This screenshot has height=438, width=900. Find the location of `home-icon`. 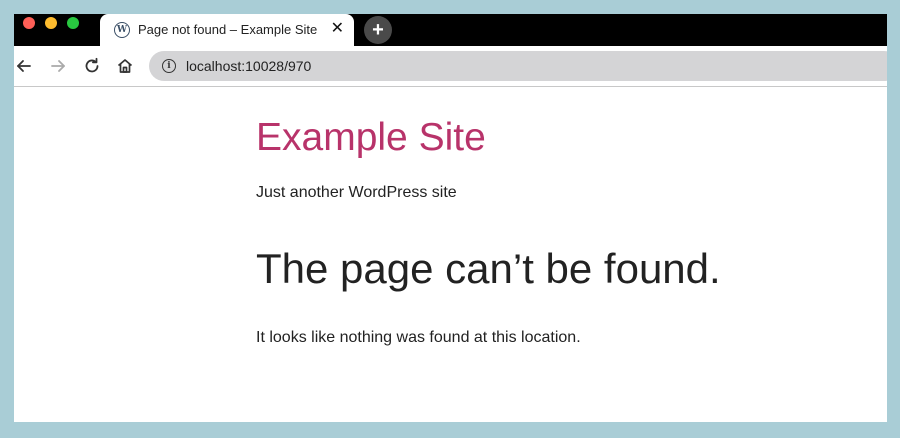

home-icon is located at coordinates (125, 66).